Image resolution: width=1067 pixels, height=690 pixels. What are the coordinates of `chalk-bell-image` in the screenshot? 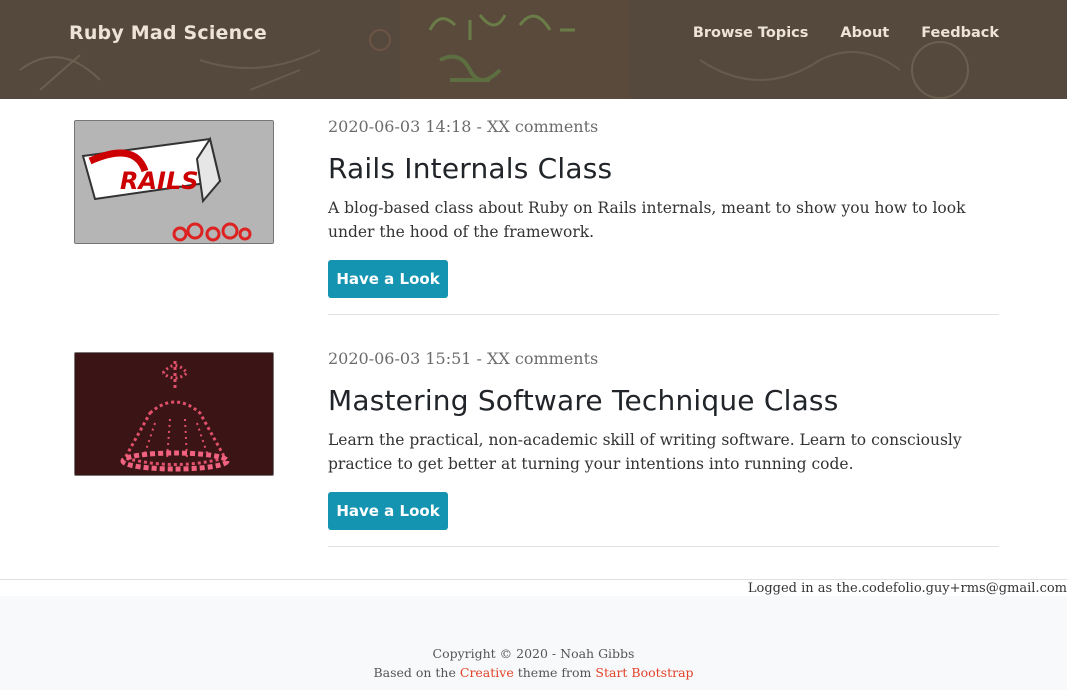 It's located at (174, 414).